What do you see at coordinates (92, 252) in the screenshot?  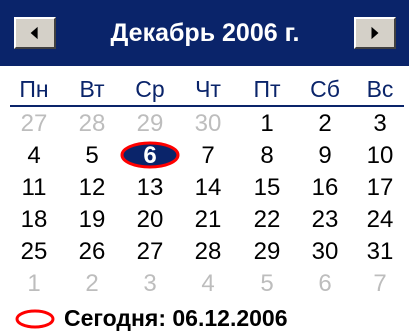 I see `day-cell: 26` at bounding box center [92, 252].